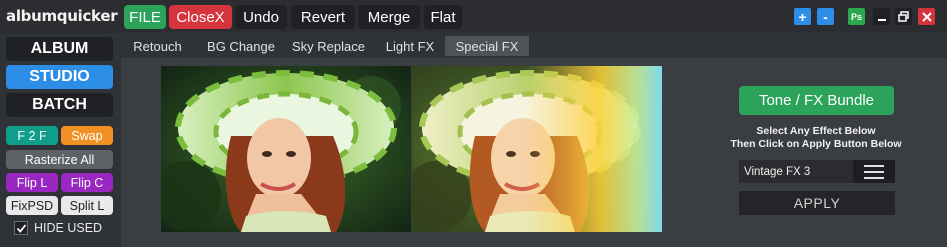 Image resolution: width=947 pixels, height=247 pixels. What do you see at coordinates (410, 46) in the screenshot?
I see `tab-light-fx: Light FX` at bounding box center [410, 46].